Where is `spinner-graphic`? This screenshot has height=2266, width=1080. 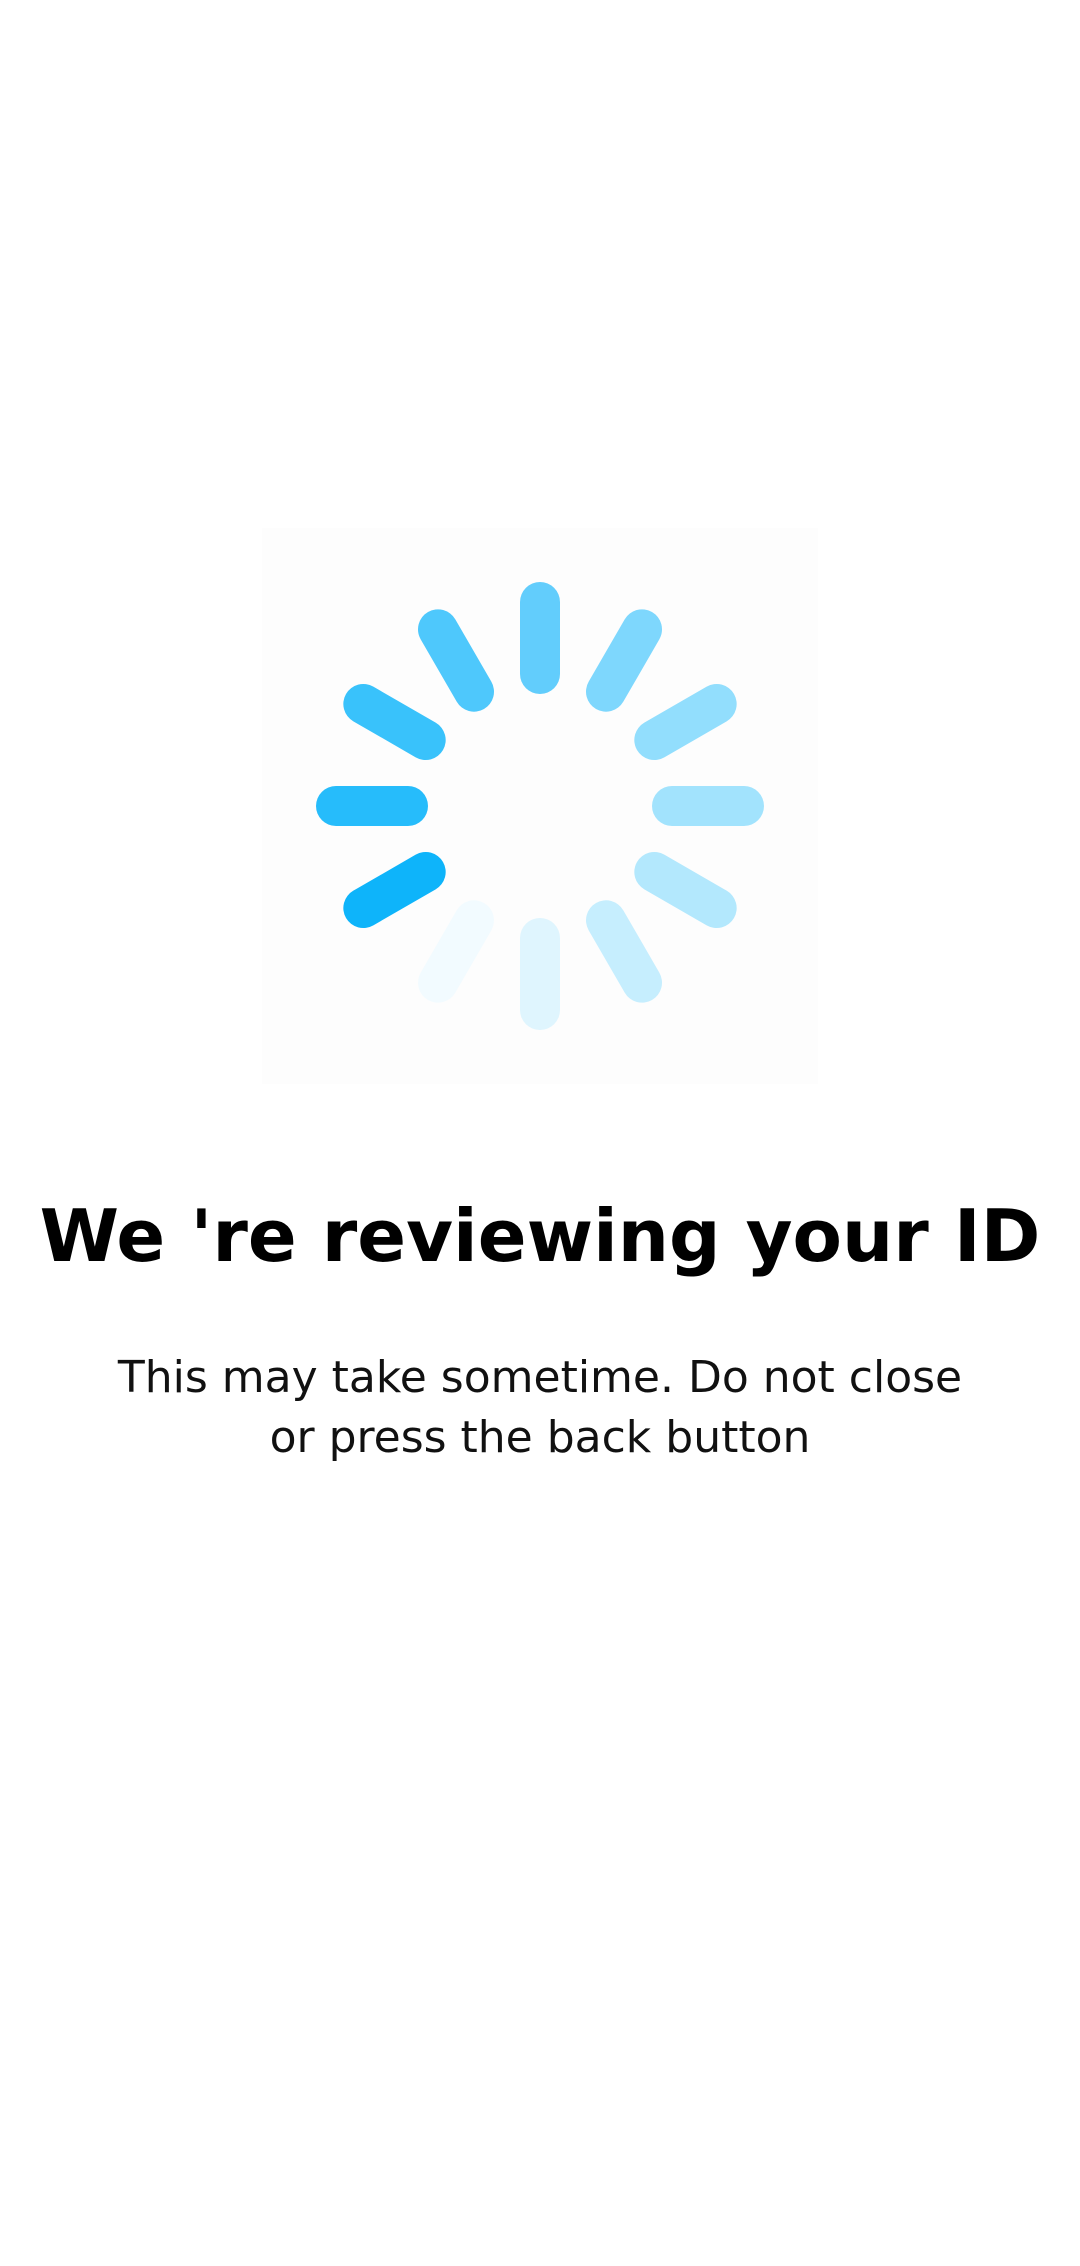
spinner-graphic is located at coordinates (540, 806).